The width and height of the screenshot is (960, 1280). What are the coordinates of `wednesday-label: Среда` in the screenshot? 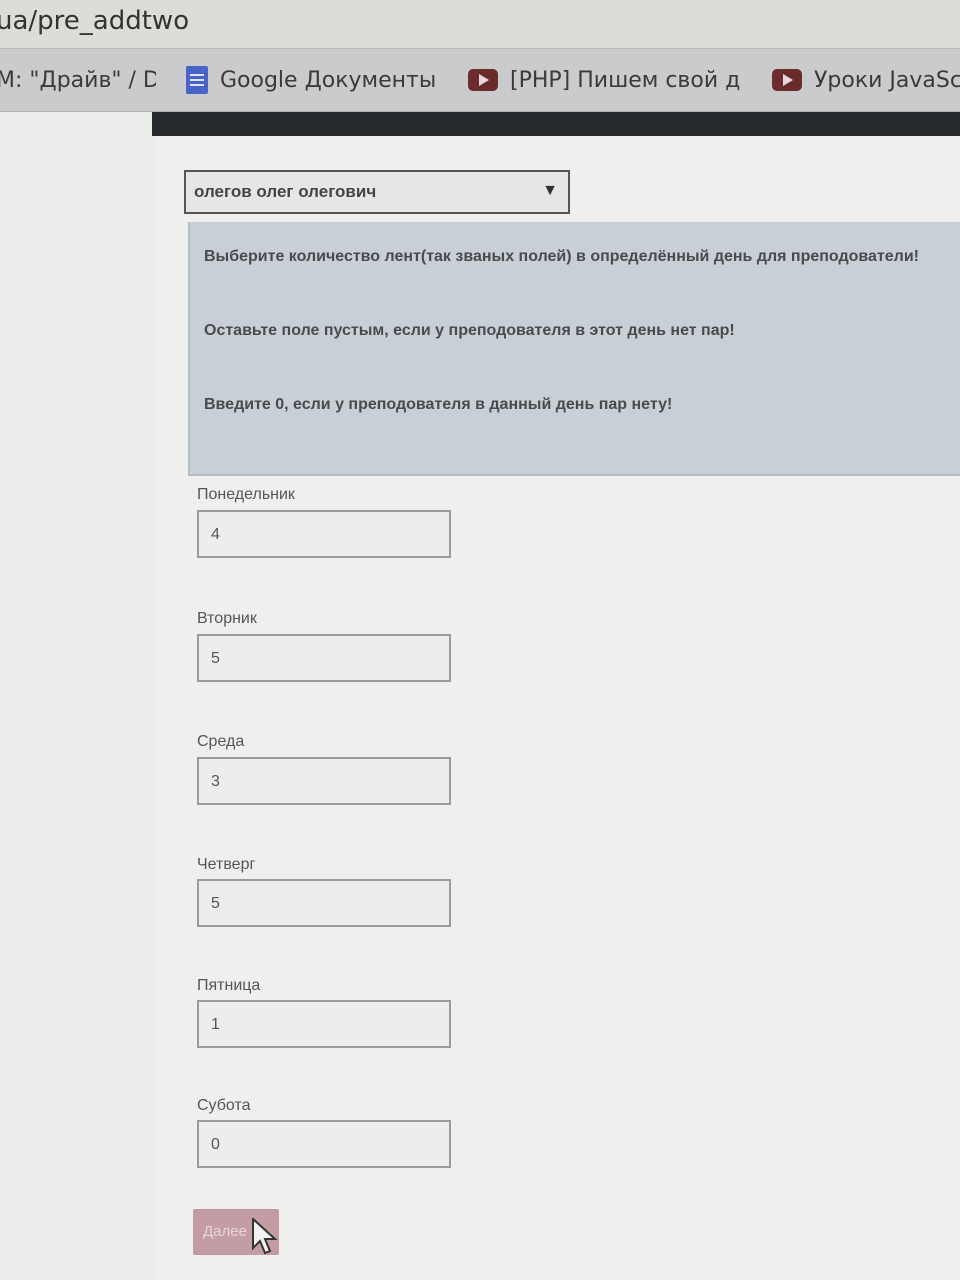 It's located at (221, 741).